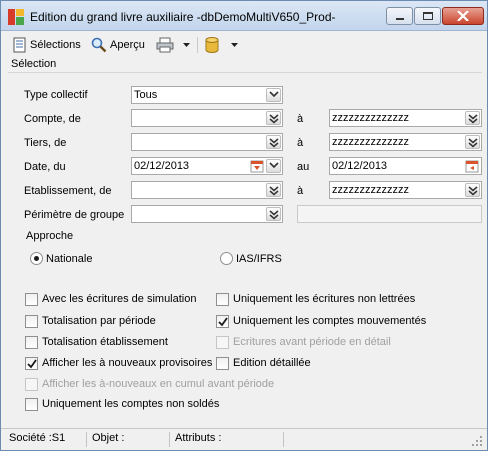  I want to click on selections-button: Sélections, so click(47, 45).